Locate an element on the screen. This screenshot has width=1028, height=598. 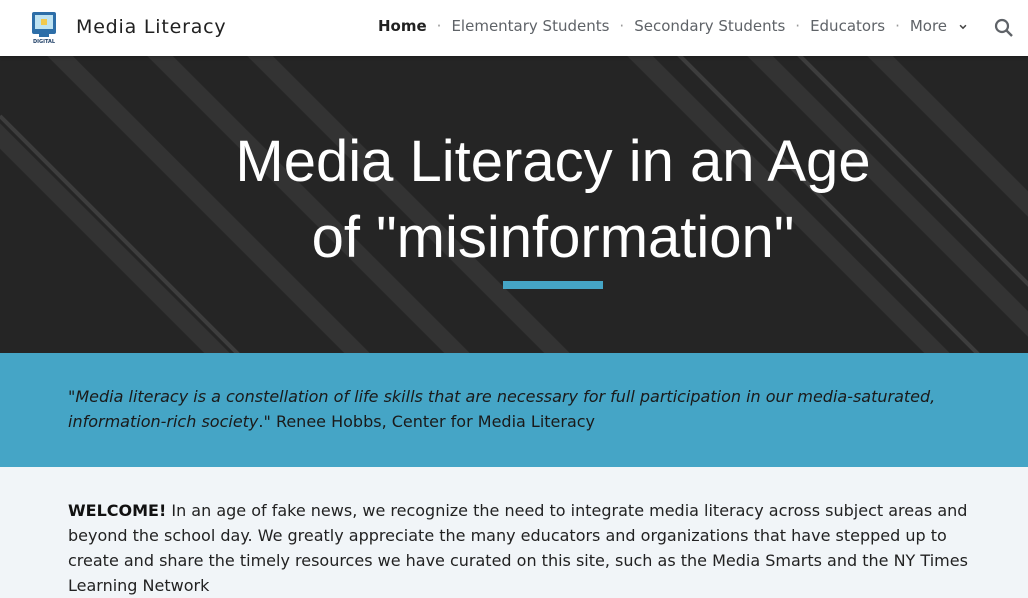
nav-item-elementary-students: Elementary Students is located at coordinates (530, 26).